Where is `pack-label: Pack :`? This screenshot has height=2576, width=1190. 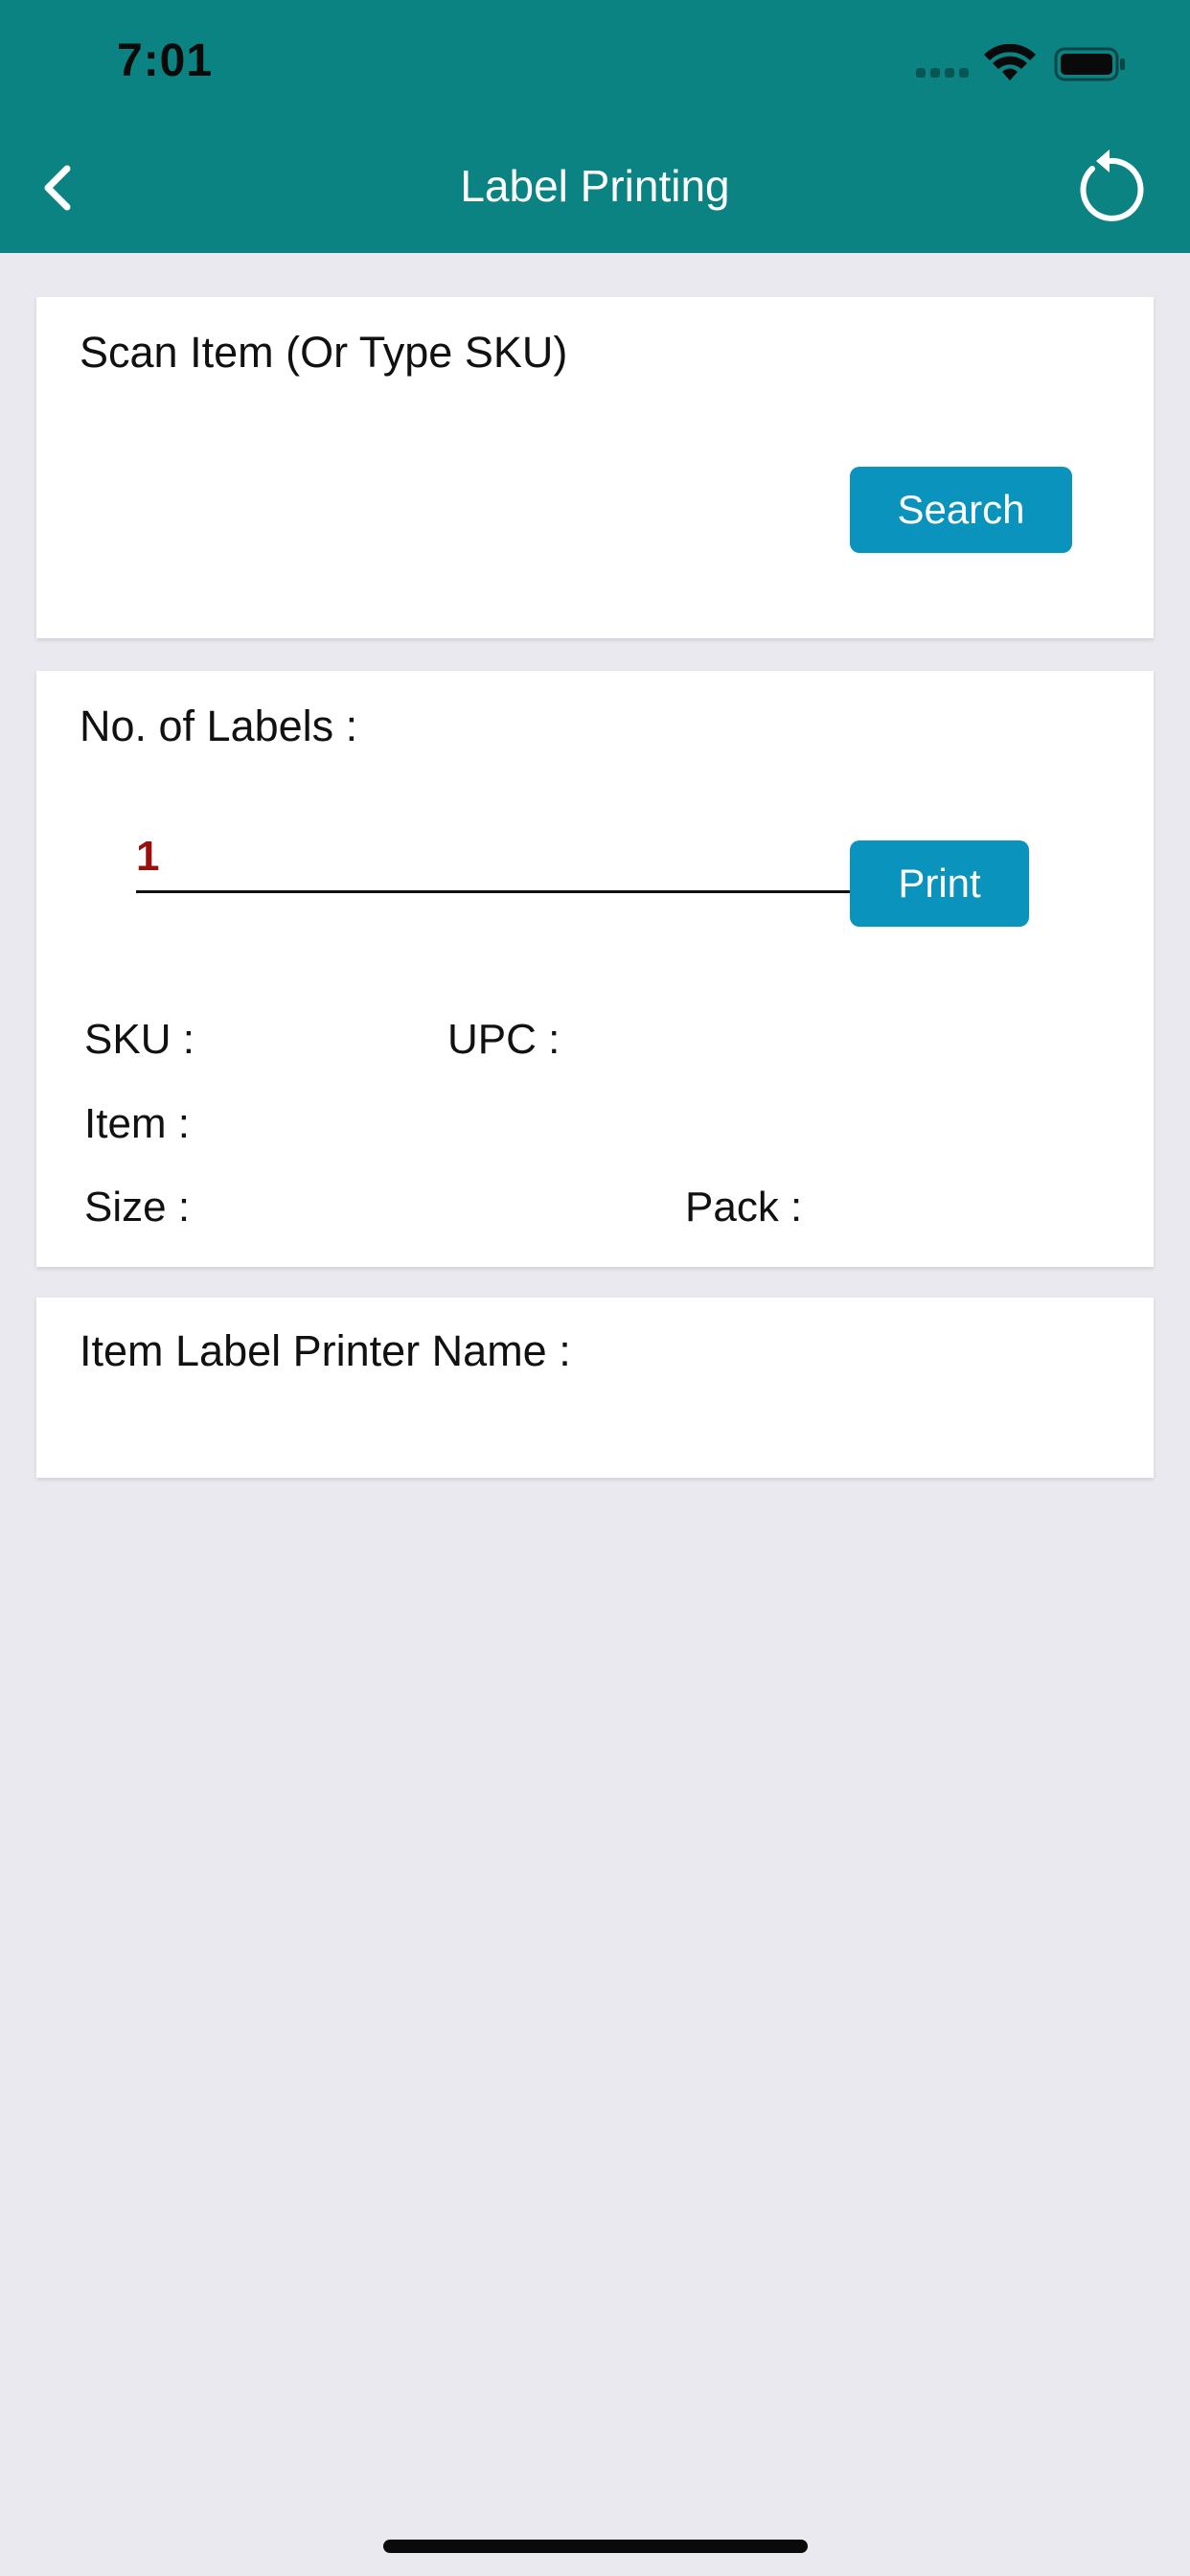 pack-label: Pack : is located at coordinates (744, 1207).